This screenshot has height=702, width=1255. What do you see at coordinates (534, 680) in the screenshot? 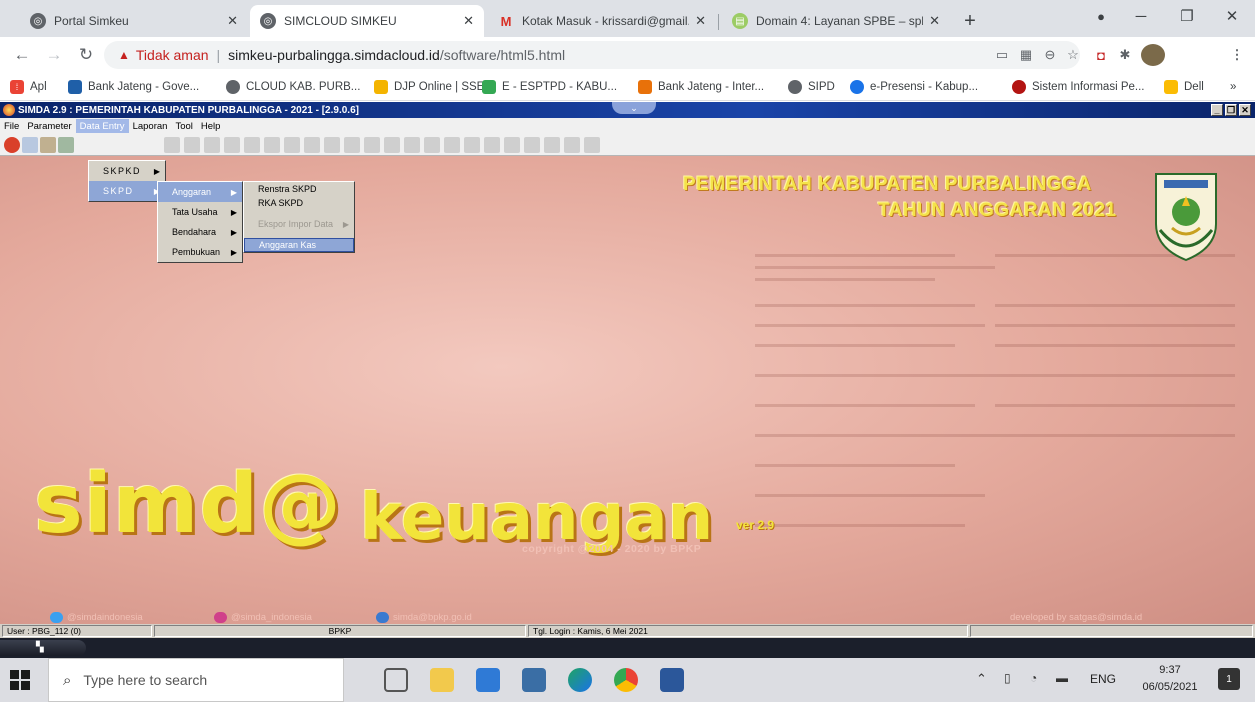
I see `calculator-icon` at bounding box center [534, 680].